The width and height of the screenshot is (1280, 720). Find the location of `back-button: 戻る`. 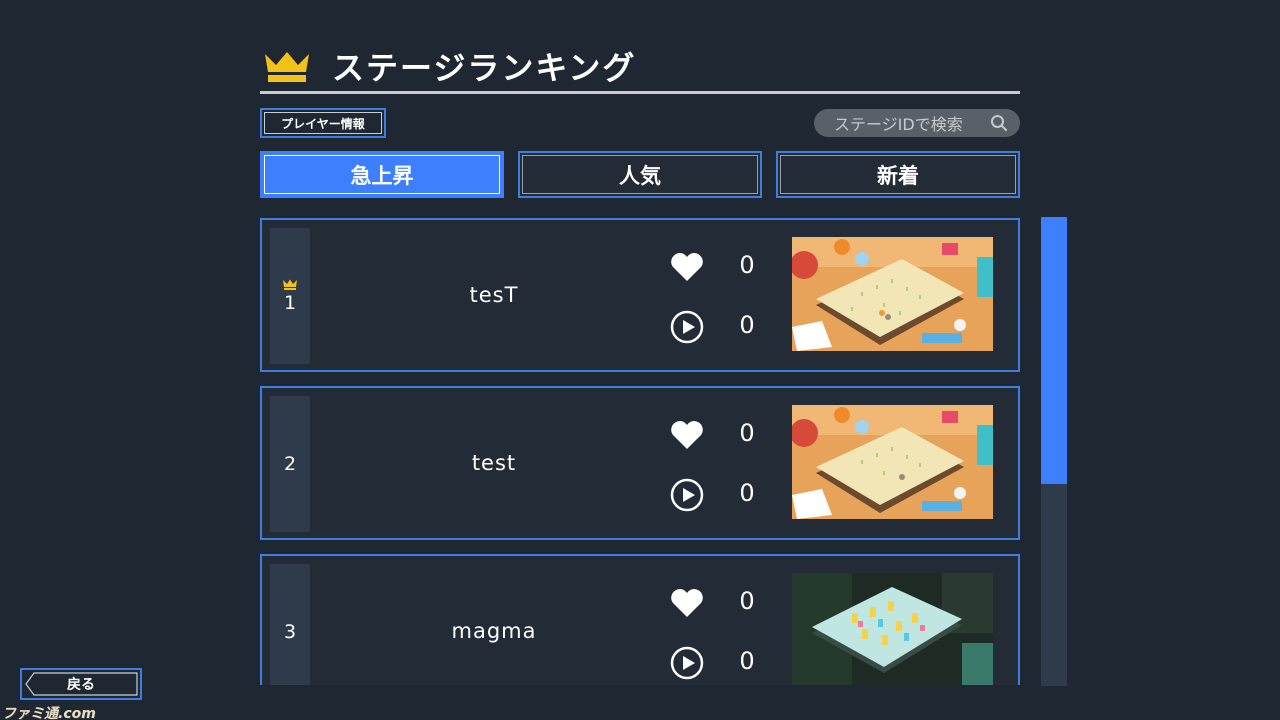

back-button: 戻る is located at coordinates (81, 684).